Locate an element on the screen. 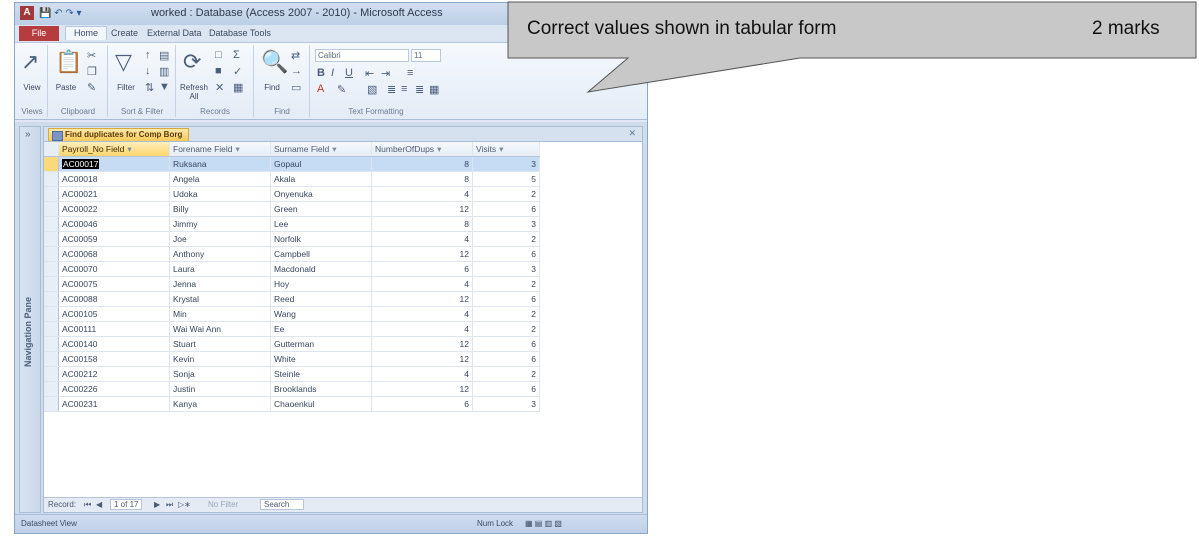  table-cell: Kanya is located at coordinates (220, 404).